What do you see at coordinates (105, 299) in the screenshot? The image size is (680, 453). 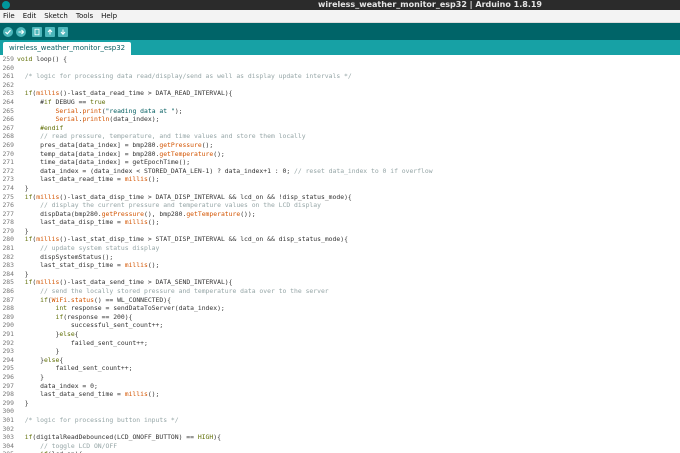 I see `line-code: if(WiFi.status() == WL_CONNECTED){` at bounding box center [105, 299].